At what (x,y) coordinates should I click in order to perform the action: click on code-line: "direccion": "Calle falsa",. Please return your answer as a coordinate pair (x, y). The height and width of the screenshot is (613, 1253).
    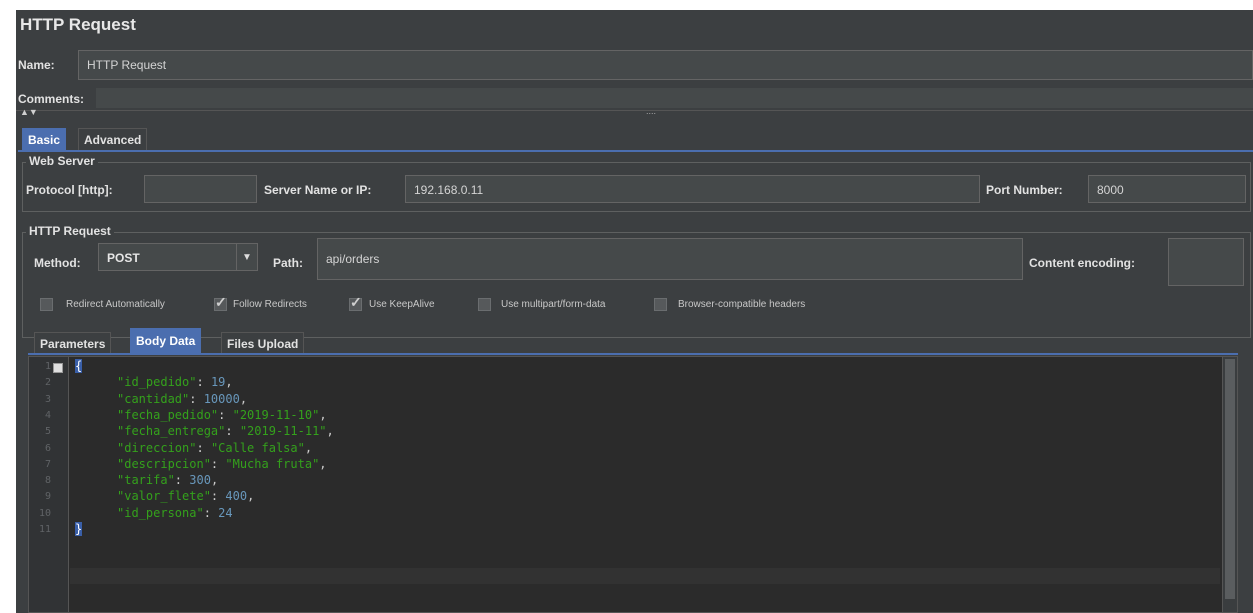
    Looking at the image, I should click on (214, 448).